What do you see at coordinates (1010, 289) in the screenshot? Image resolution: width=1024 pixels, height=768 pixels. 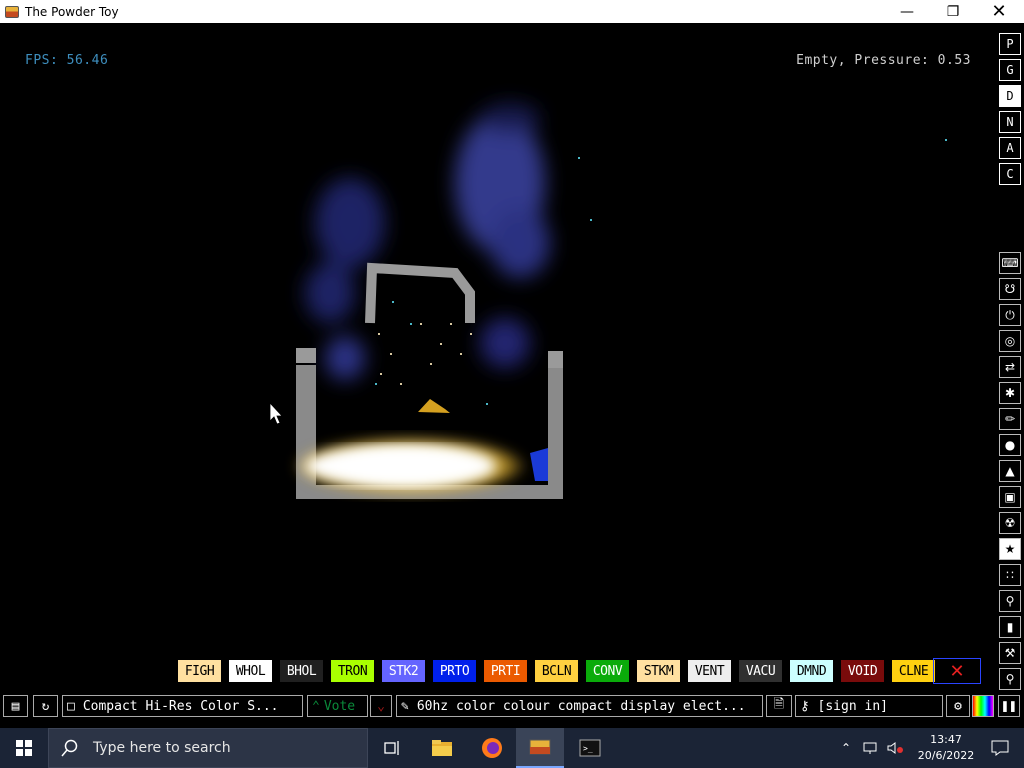 I see `plug-icon: ☋` at bounding box center [1010, 289].